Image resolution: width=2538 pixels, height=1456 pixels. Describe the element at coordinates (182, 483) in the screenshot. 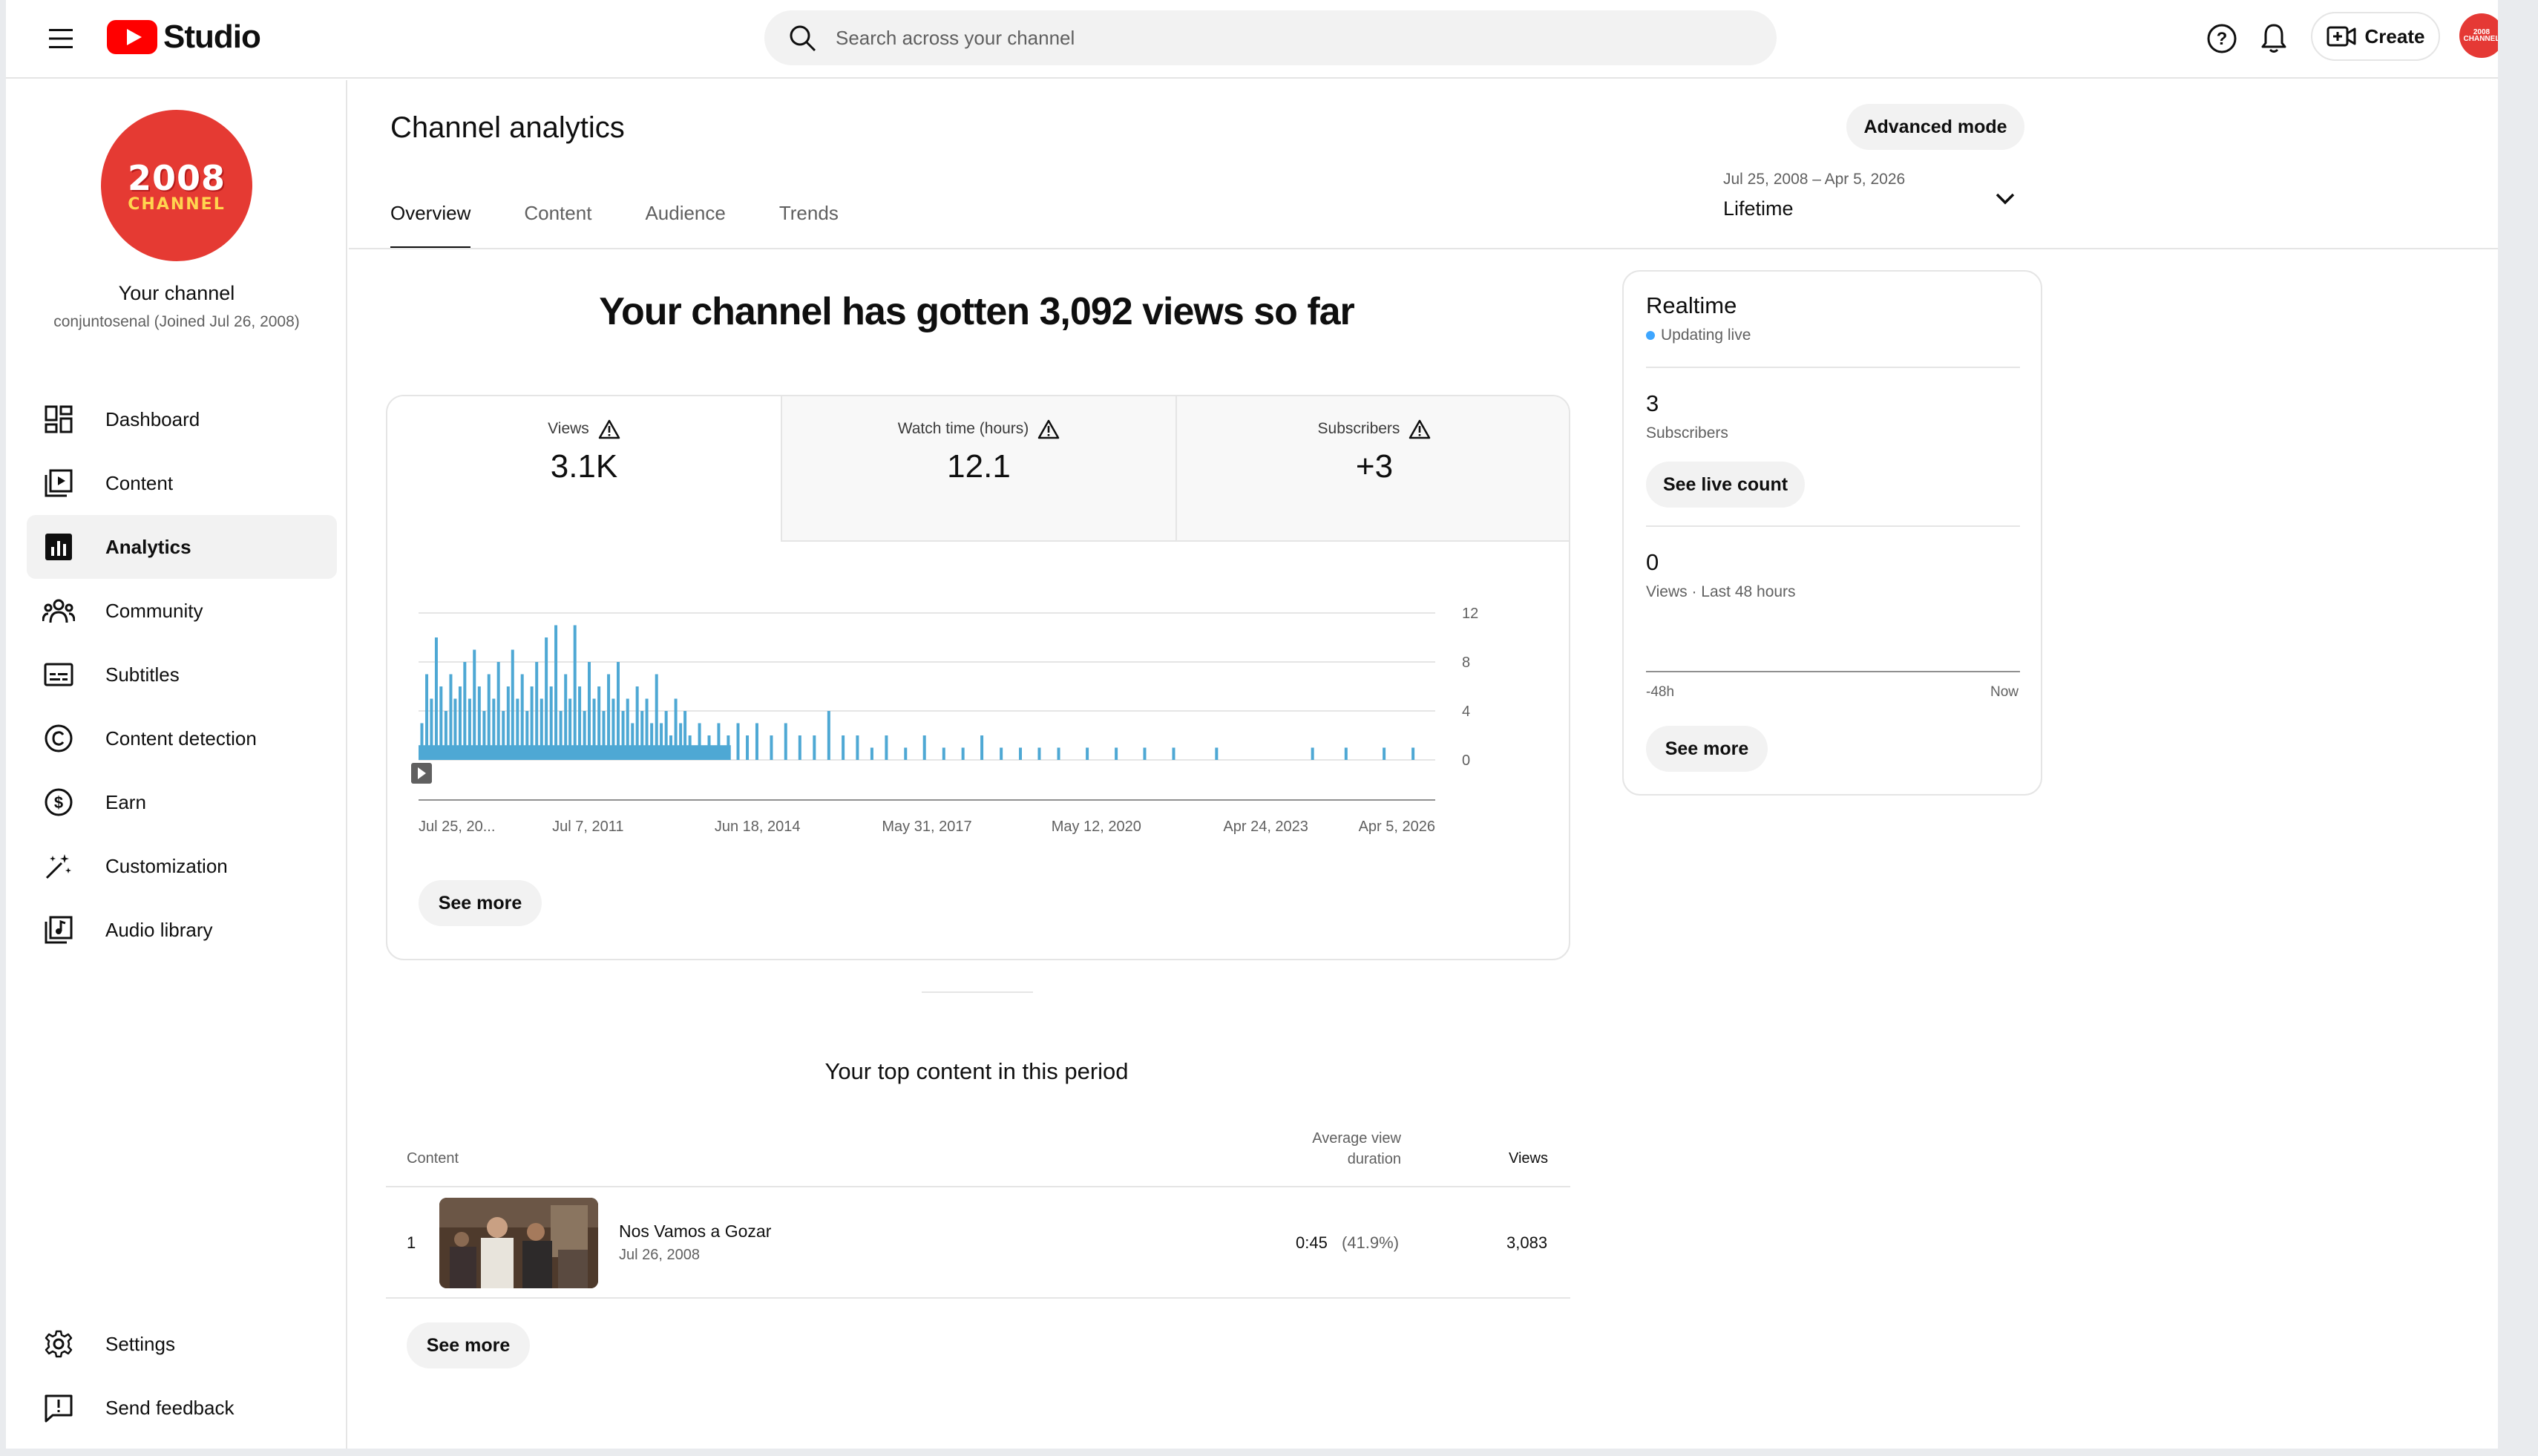

I see `sidebar-item-content: Content` at that location.